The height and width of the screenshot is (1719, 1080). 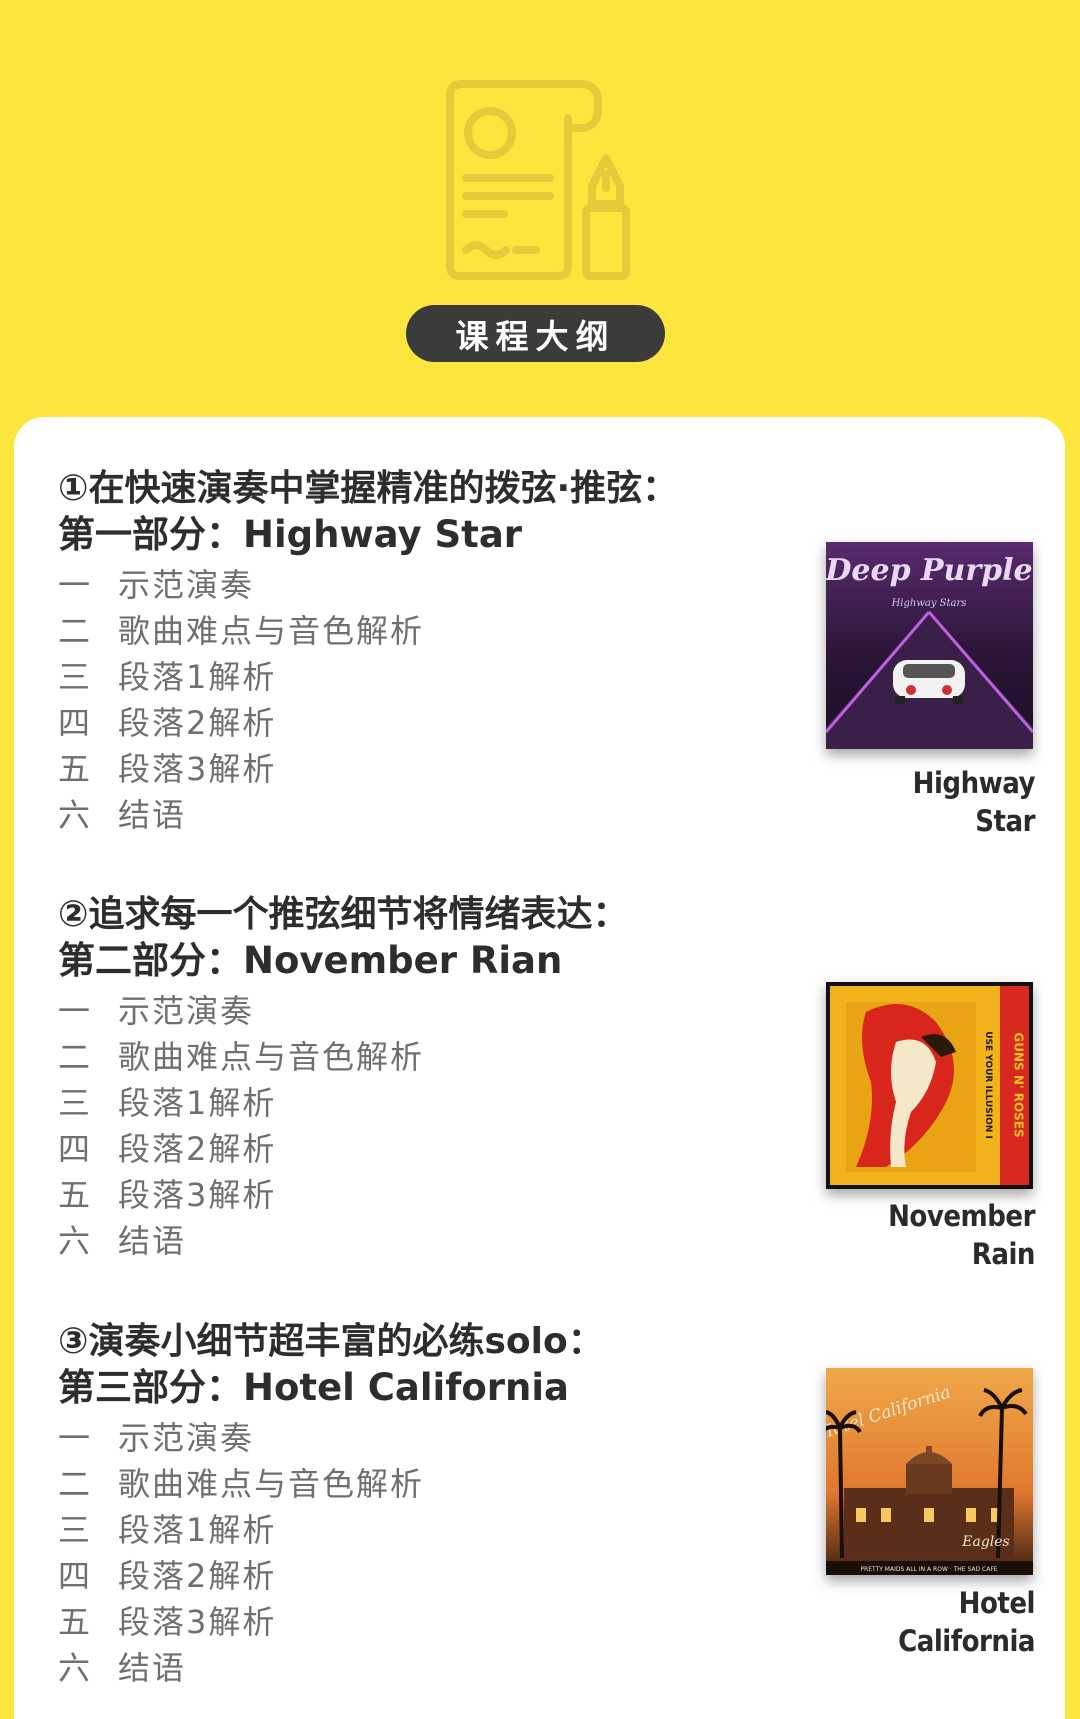 What do you see at coordinates (1019, 1084) in the screenshot?
I see `cover-title: GUNS N' ROSES` at bounding box center [1019, 1084].